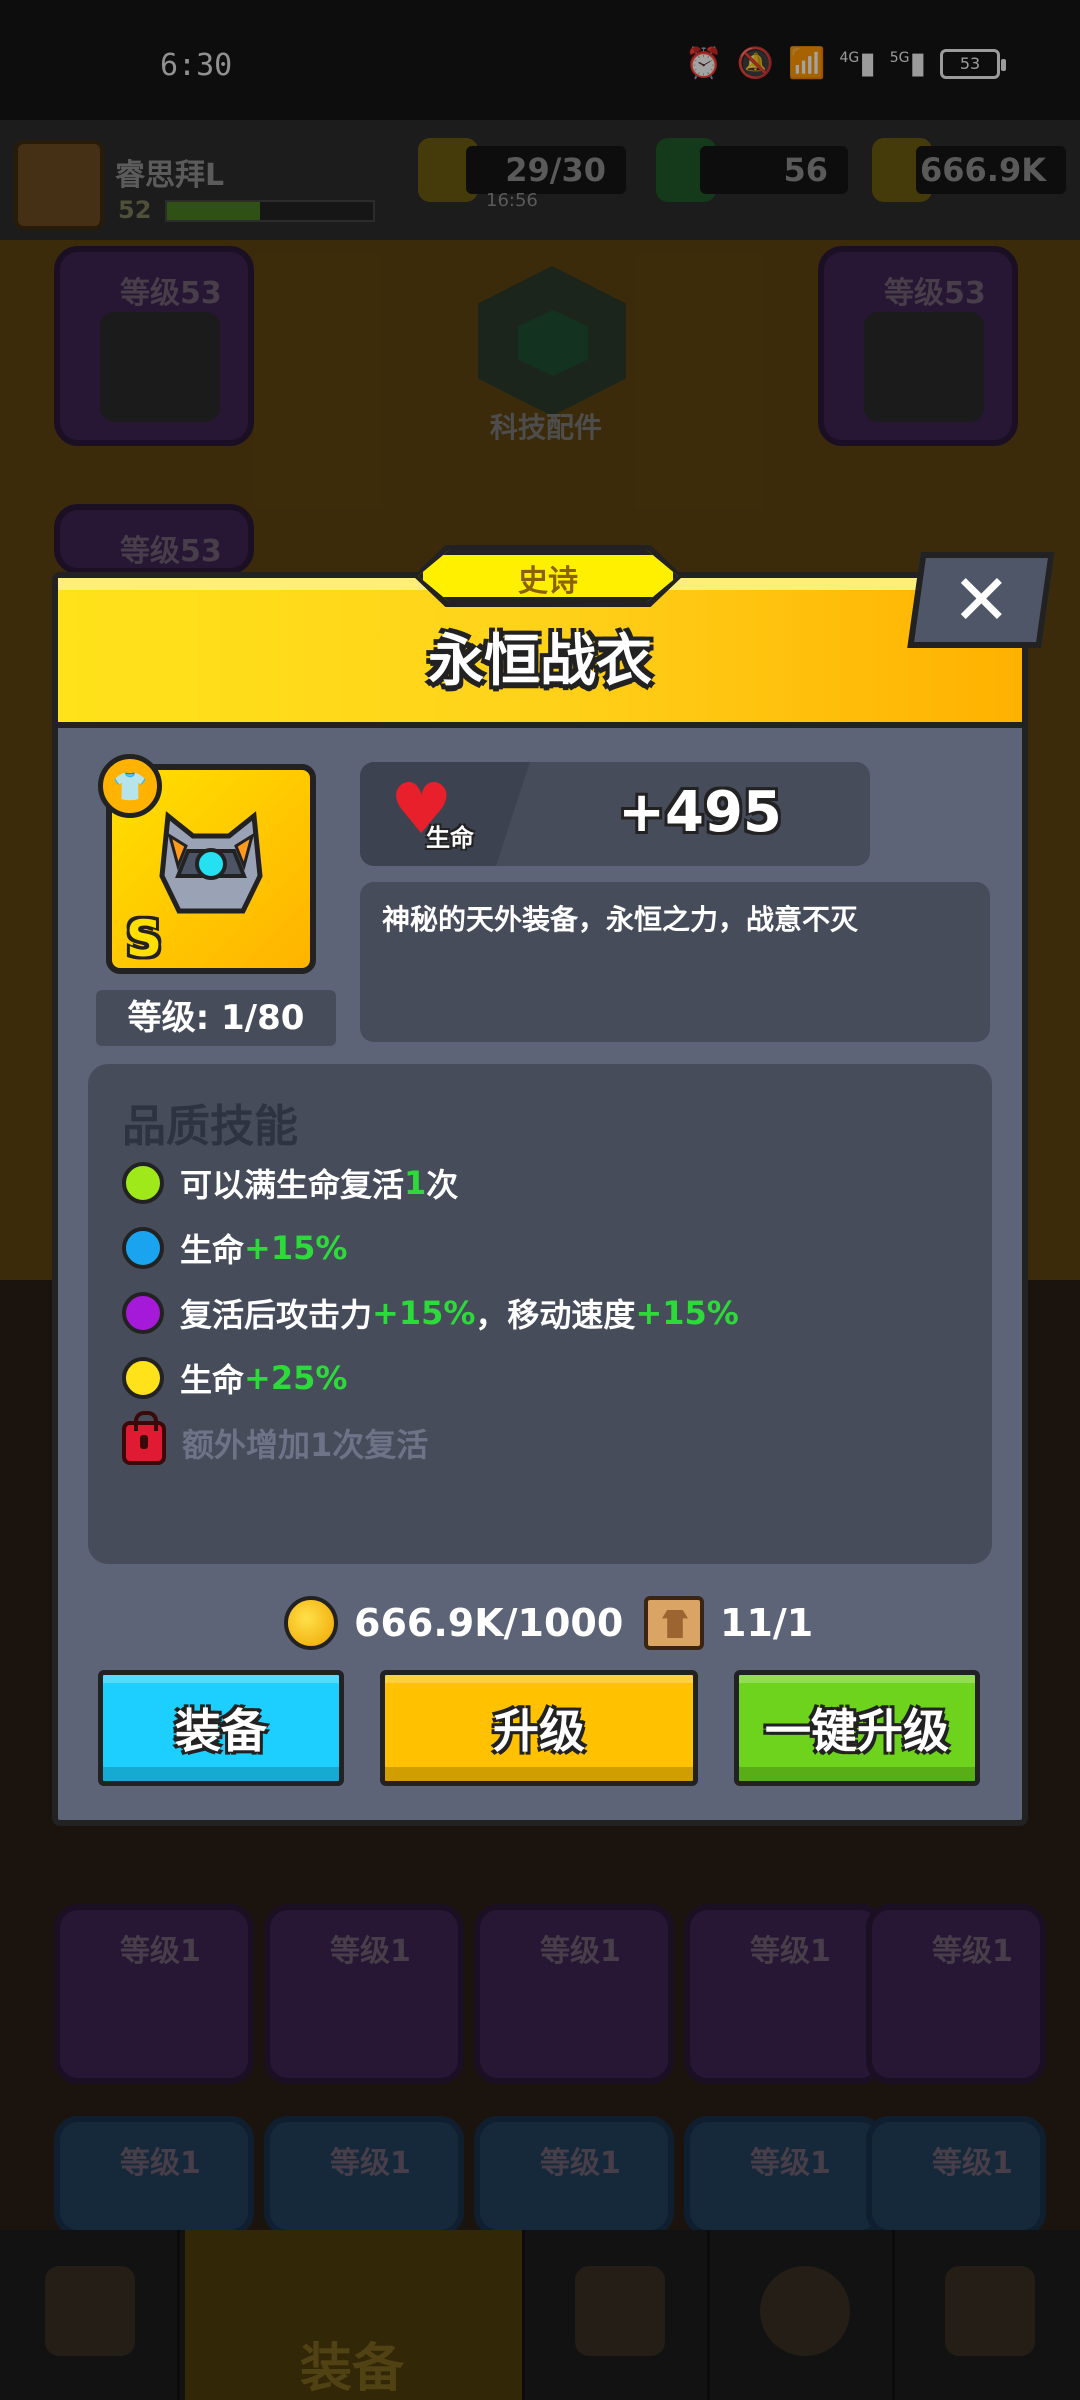 This screenshot has height=2400, width=1080. Describe the element at coordinates (540, 661) in the screenshot. I see `item-title: 永恒战衣` at that location.